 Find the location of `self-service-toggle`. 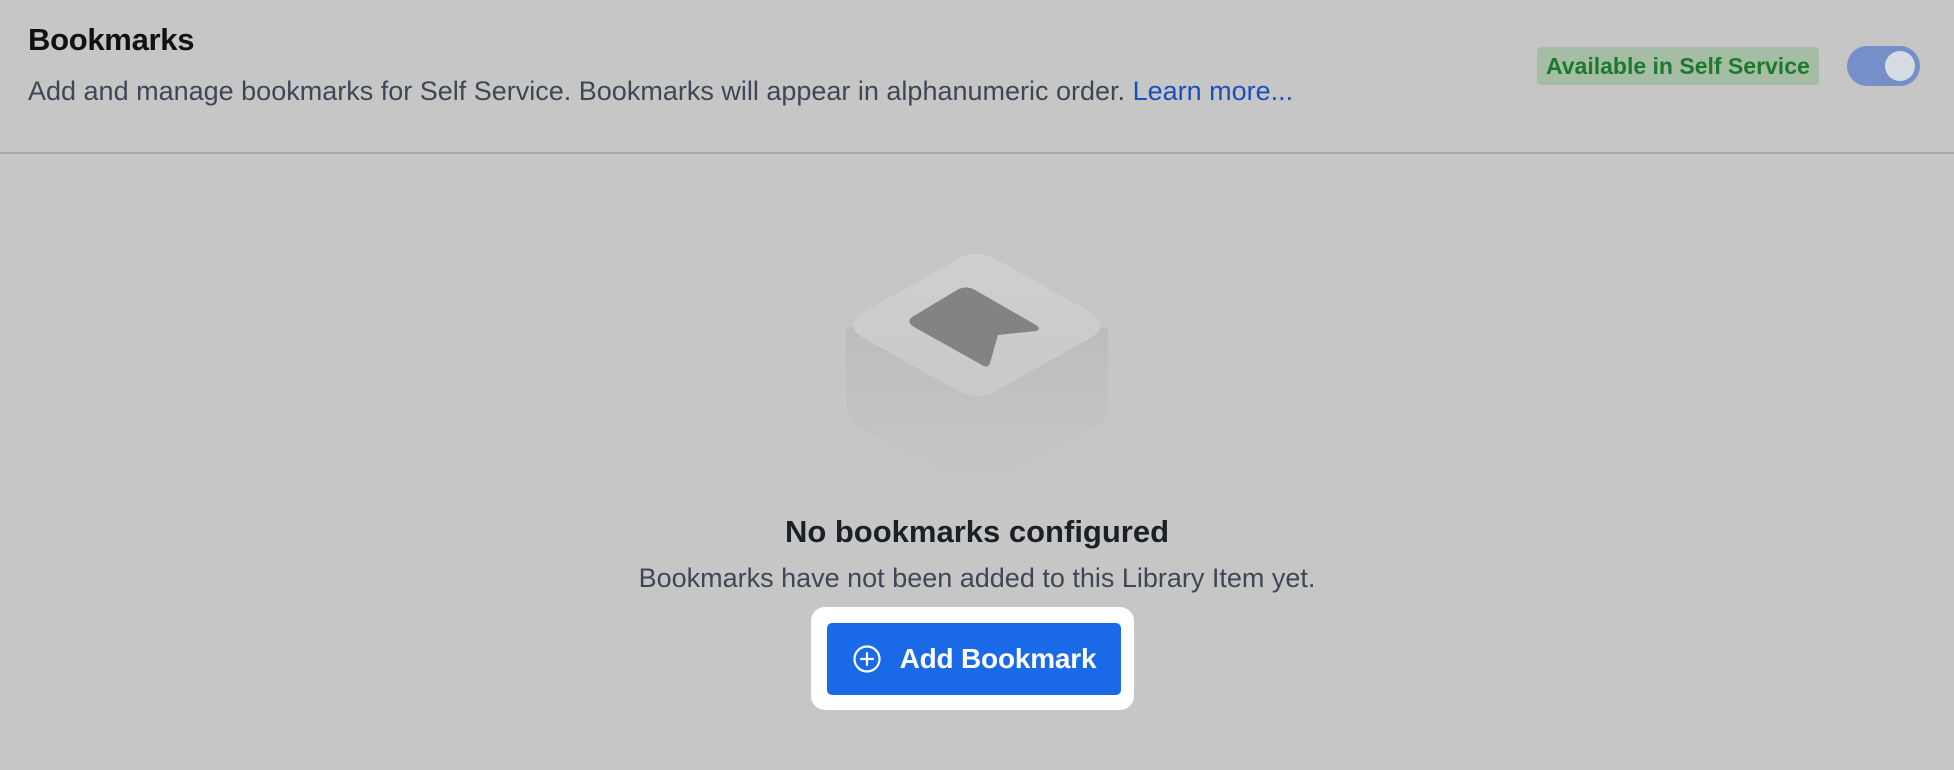

self-service-toggle is located at coordinates (1883, 66).